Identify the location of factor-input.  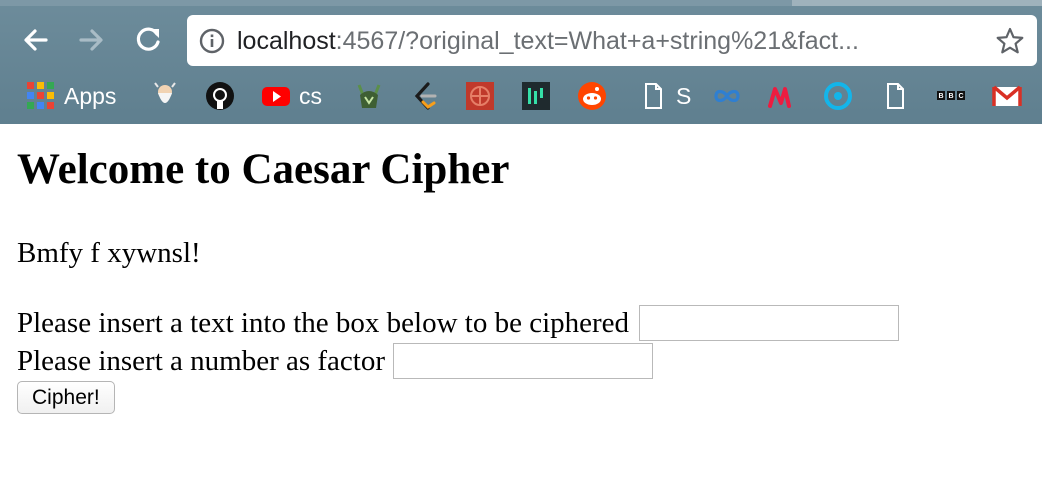
(523, 361).